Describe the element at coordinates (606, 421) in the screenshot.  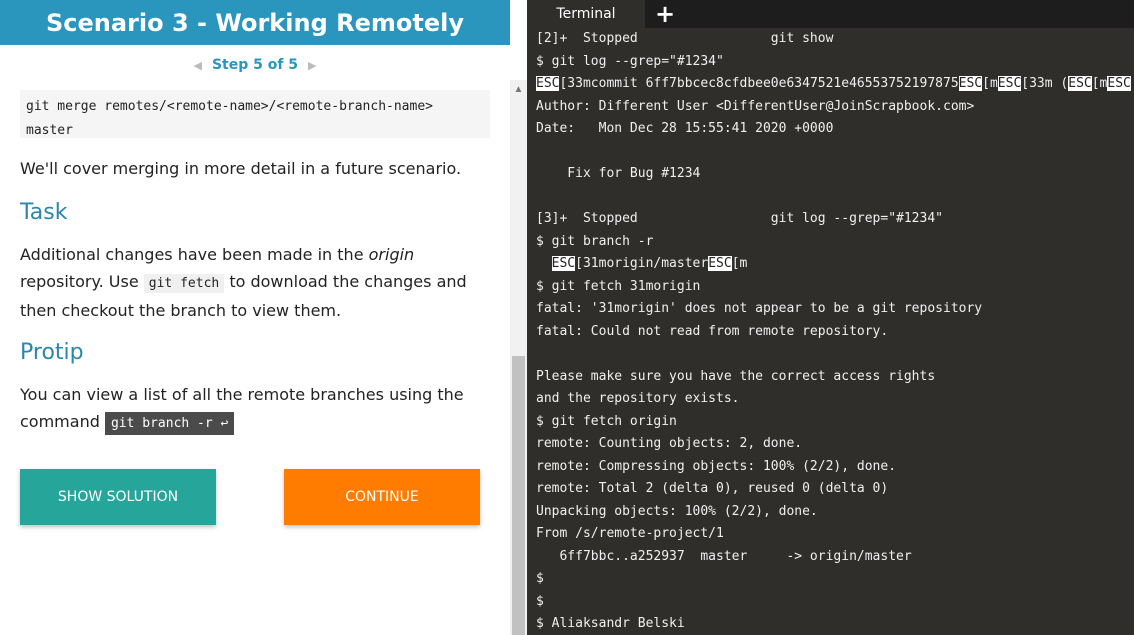
I see `terminal-line: $ git fetch origin` at that location.